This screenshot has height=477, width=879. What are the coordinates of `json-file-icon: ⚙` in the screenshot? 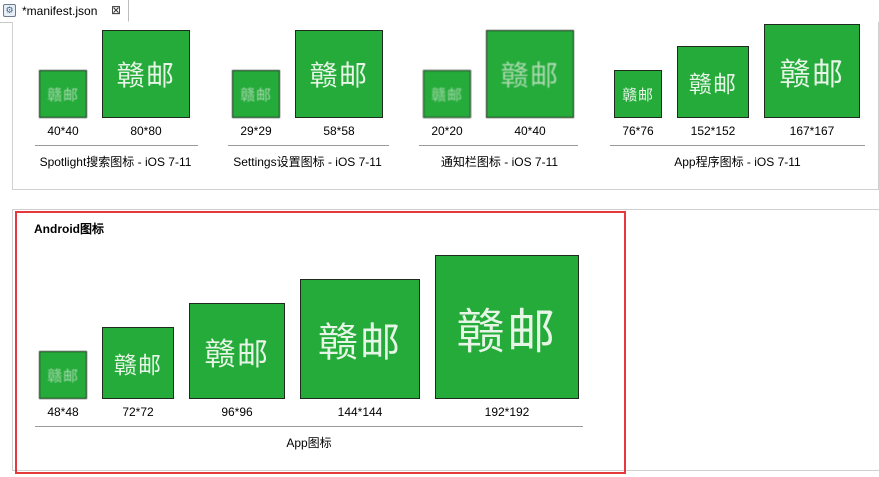 It's located at (9, 10).